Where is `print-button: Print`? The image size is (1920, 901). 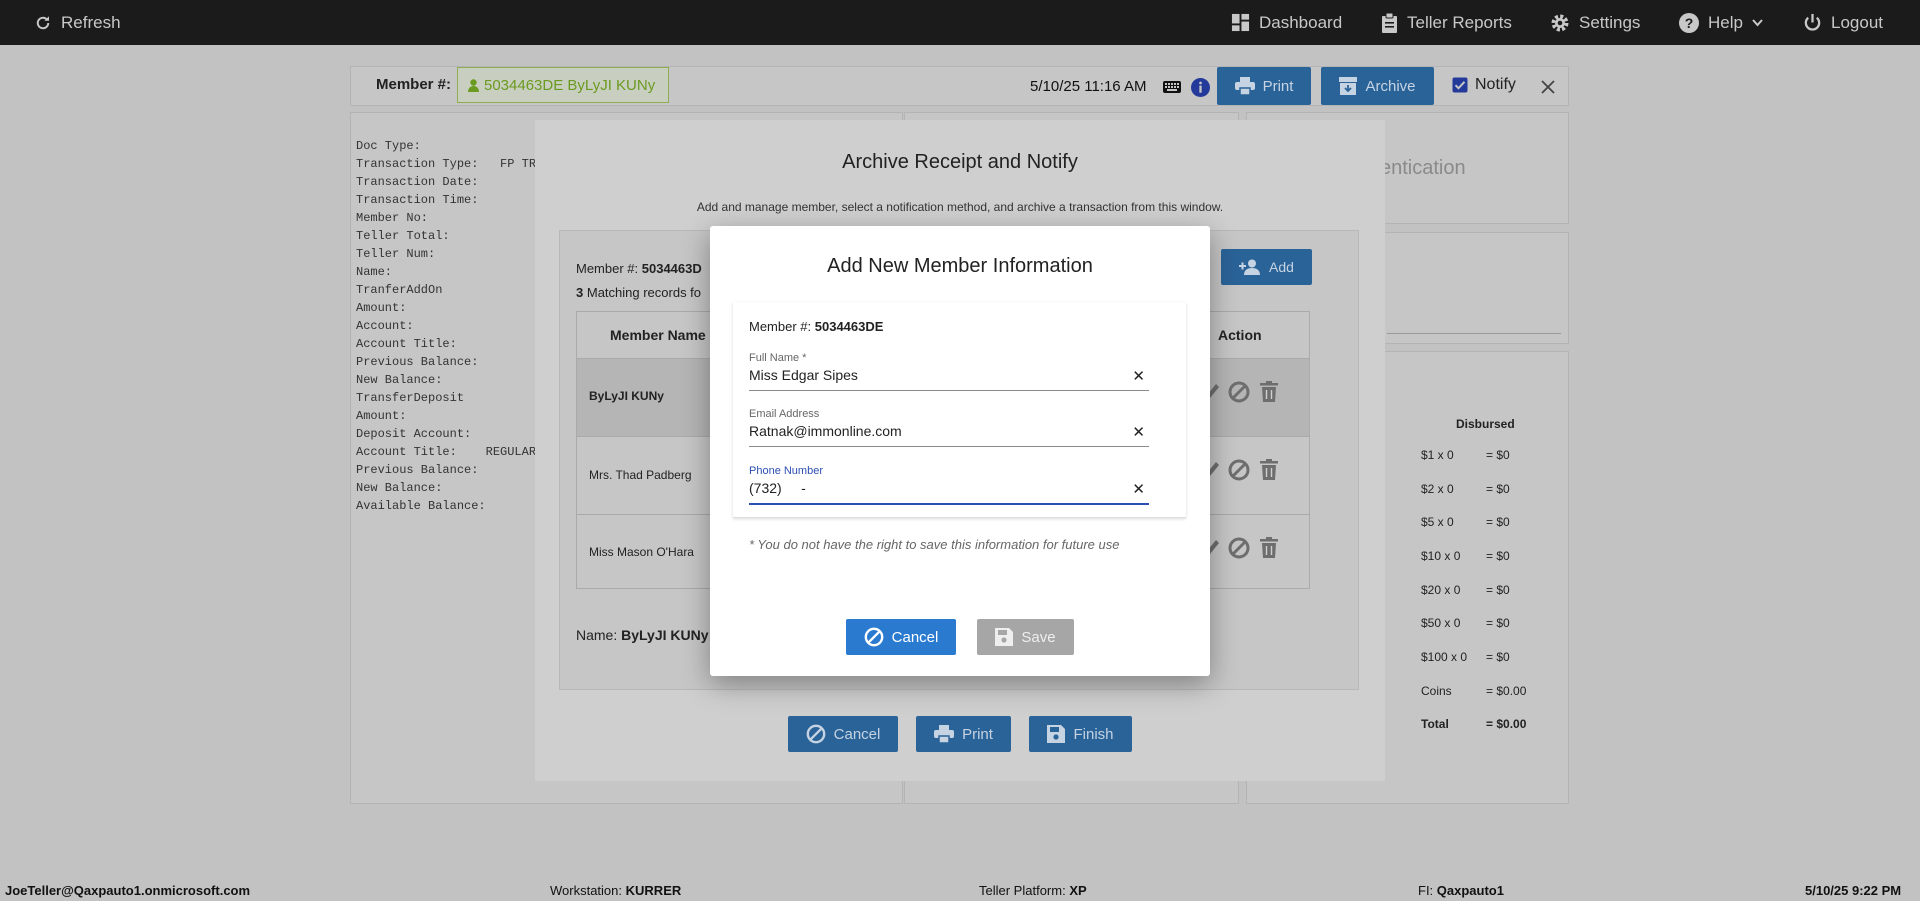 print-button: Print is located at coordinates (1264, 86).